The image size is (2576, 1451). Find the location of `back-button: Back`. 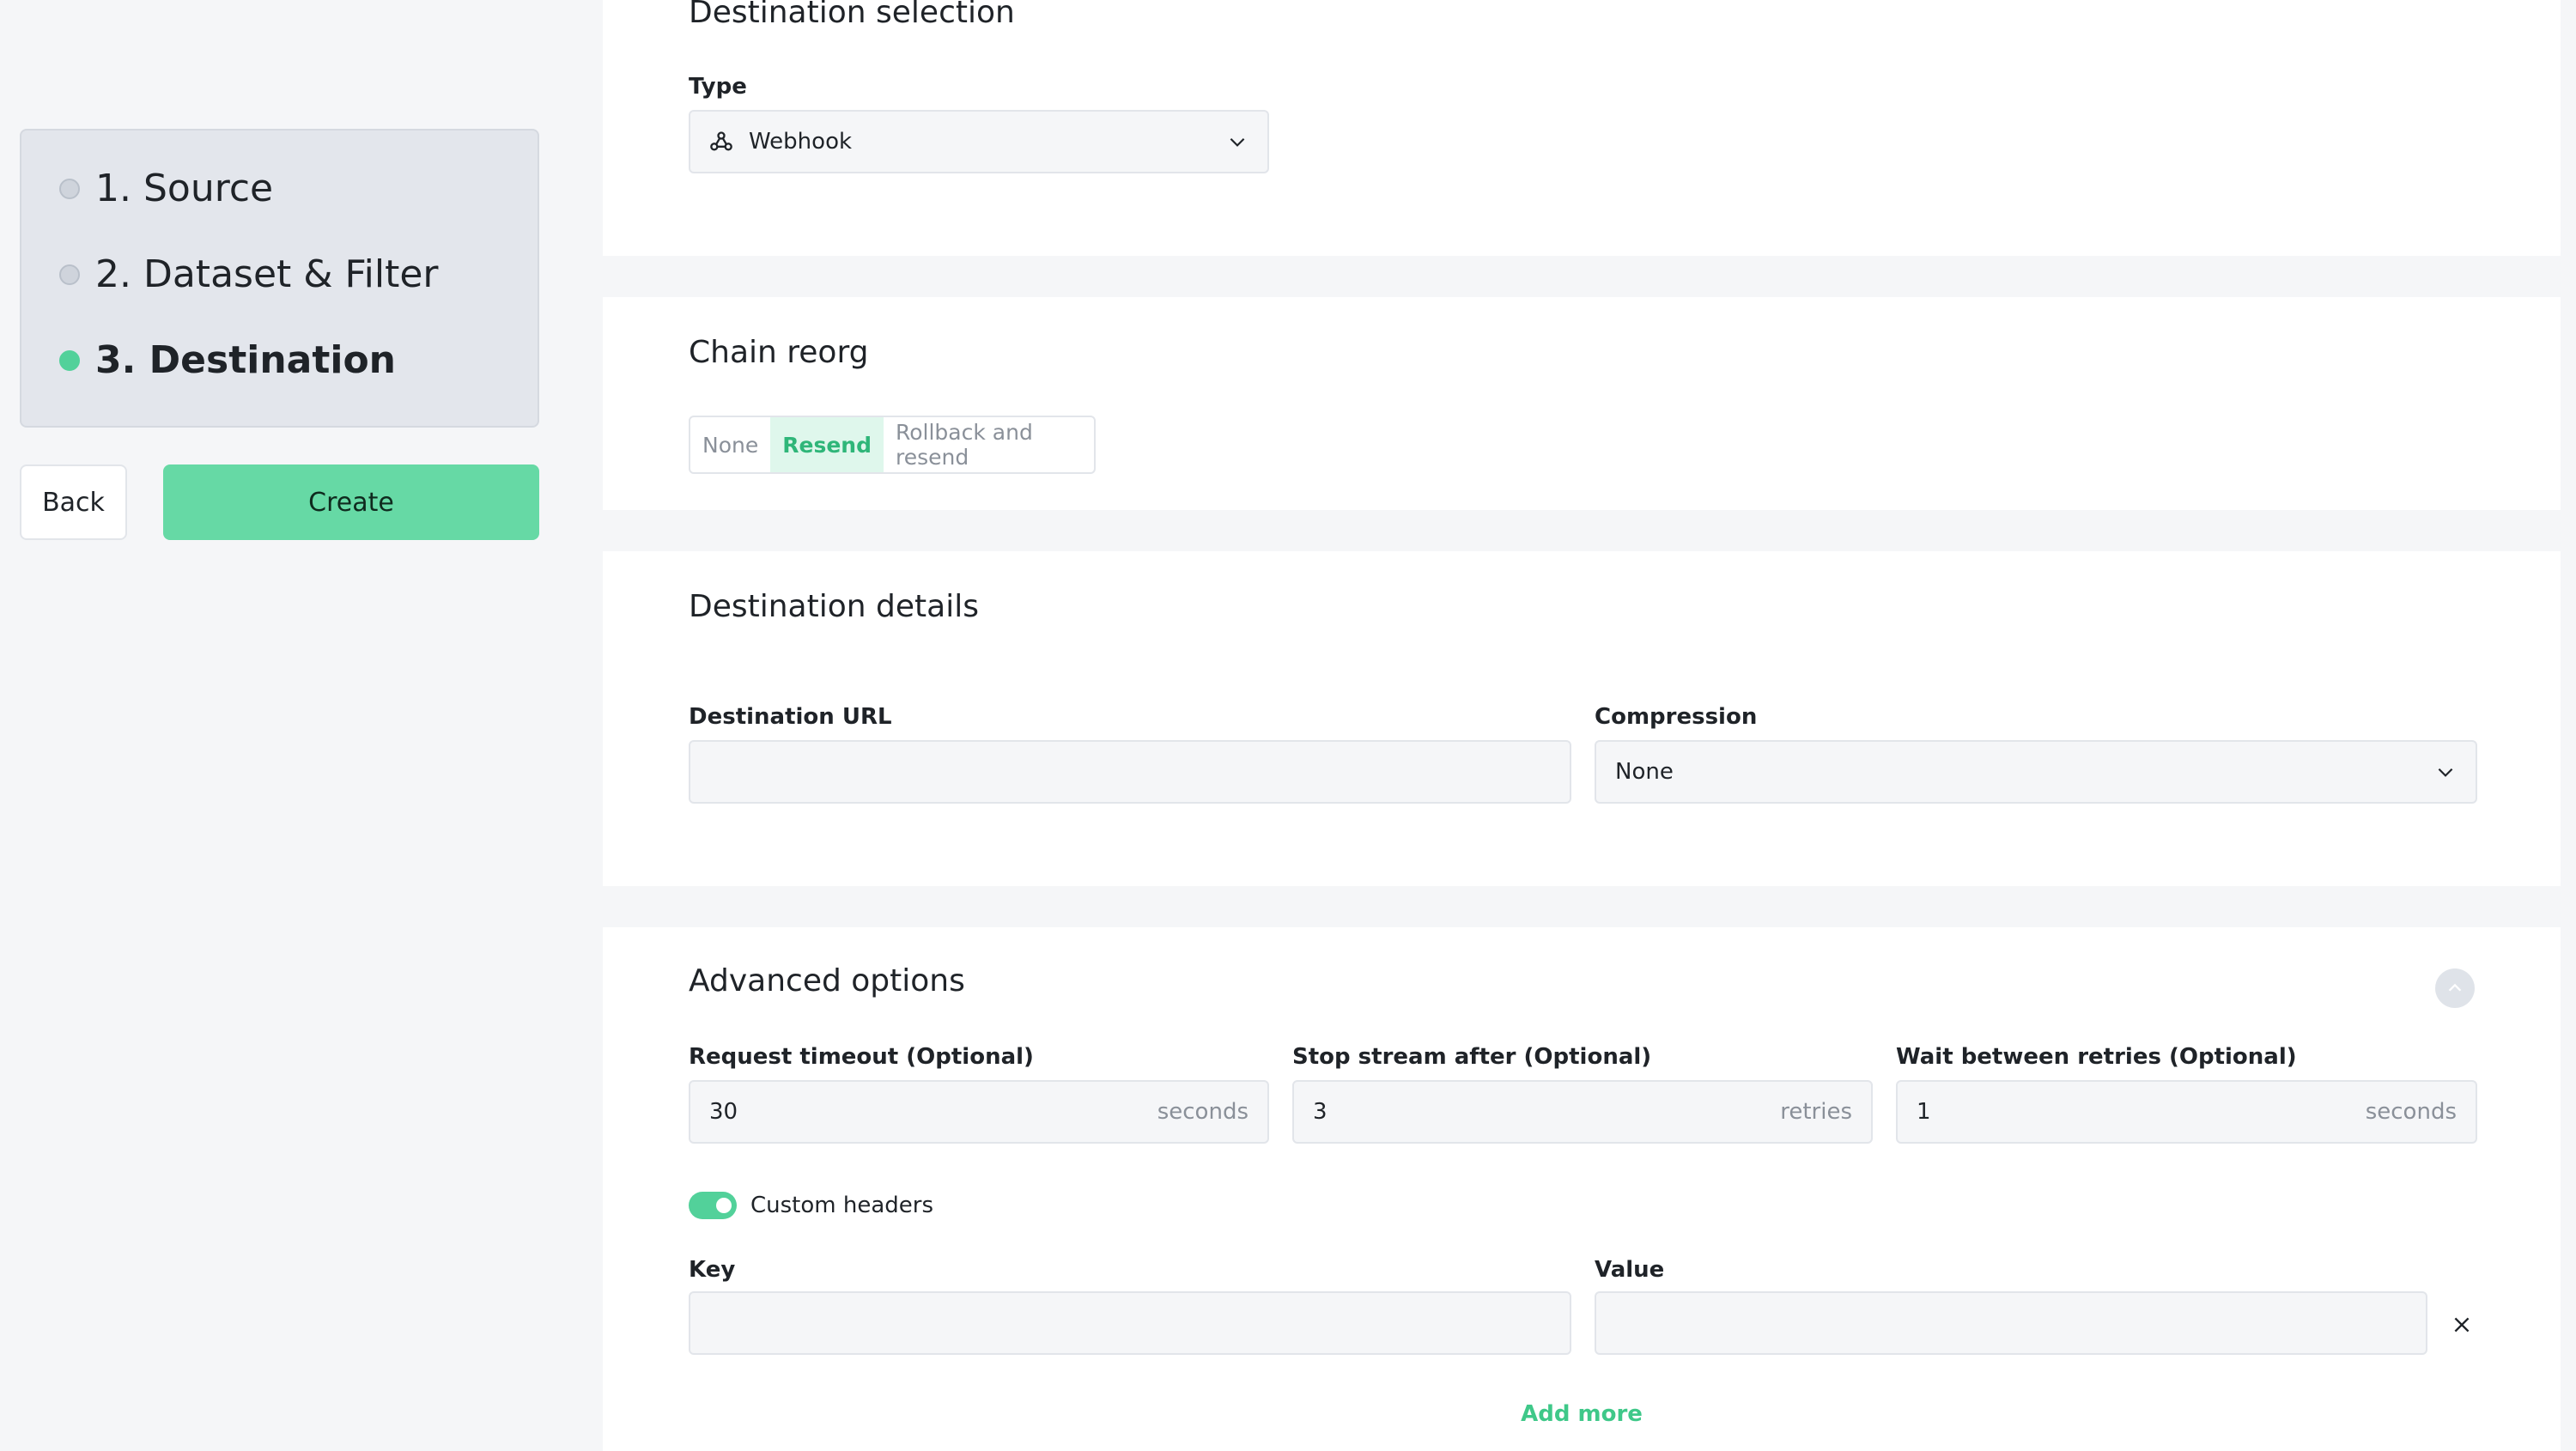

back-button: Back is located at coordinates (74, 502).